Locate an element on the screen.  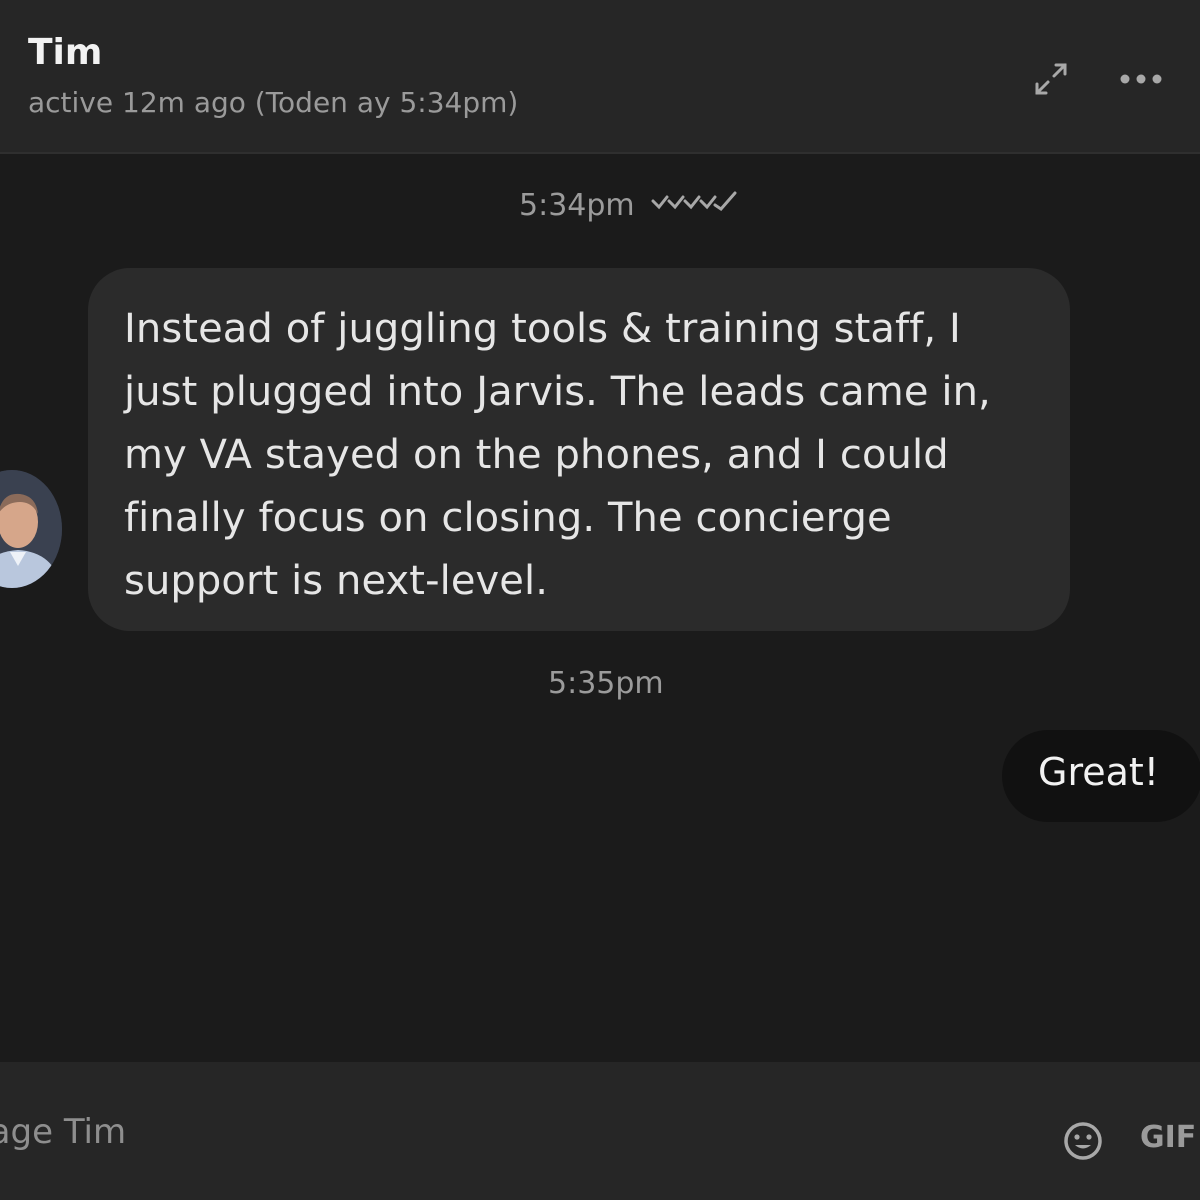
avatar-photo is located at coordinates (31, 529).